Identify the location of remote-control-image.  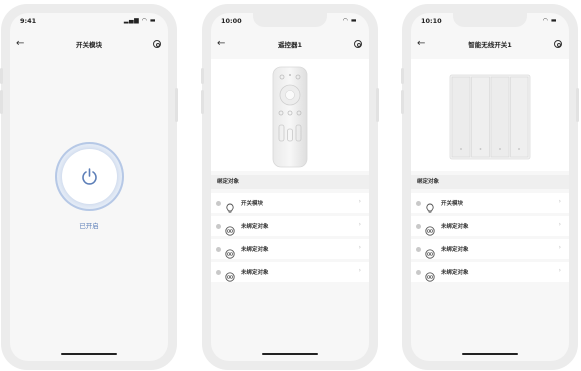
(290, 117).